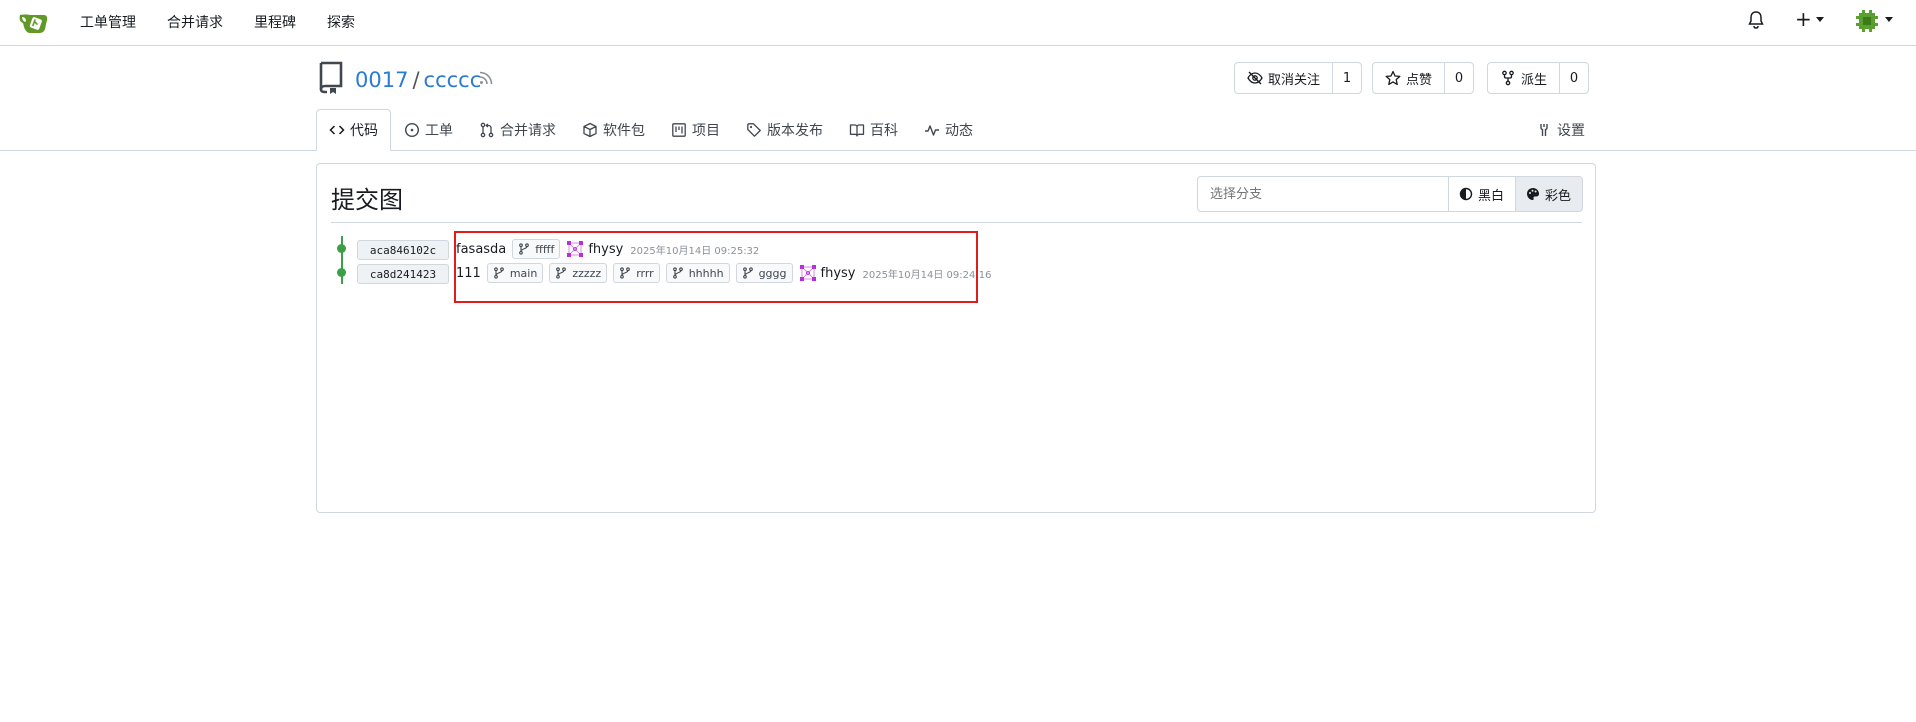  What do you see at coordinates (754, 130) in the screenshot?
I see `tag-icon` at bounding box center [754, 130].